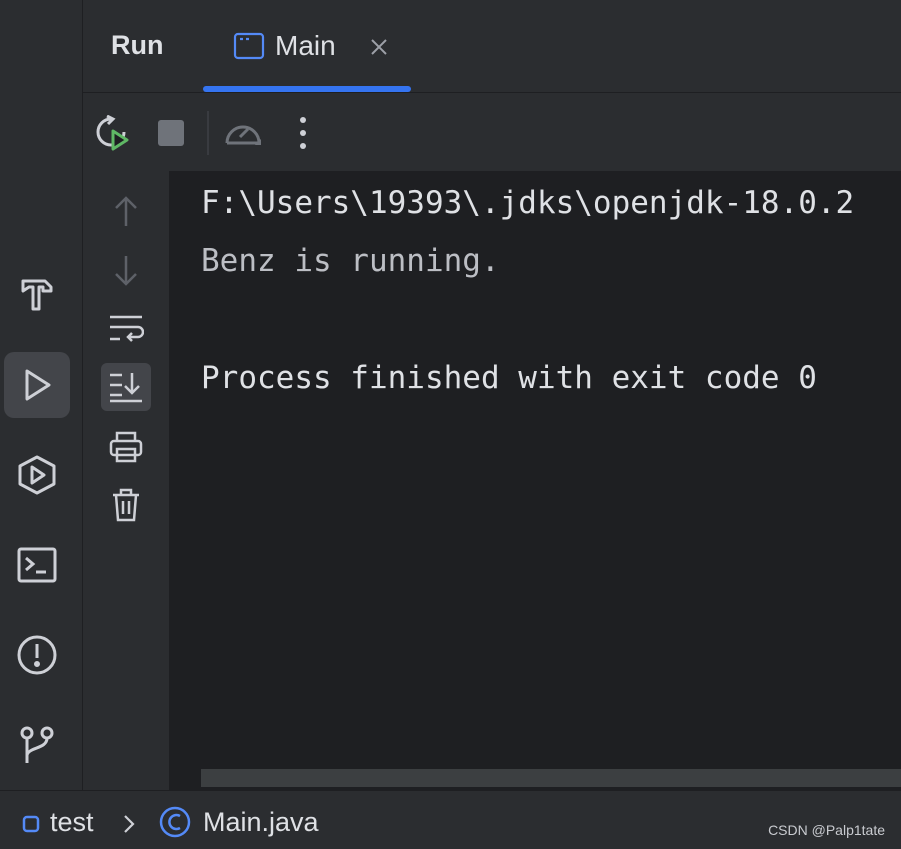 Image resolution: width=901 pixels, height=849 pixels. I want to click on services-button, so click(37, 475).